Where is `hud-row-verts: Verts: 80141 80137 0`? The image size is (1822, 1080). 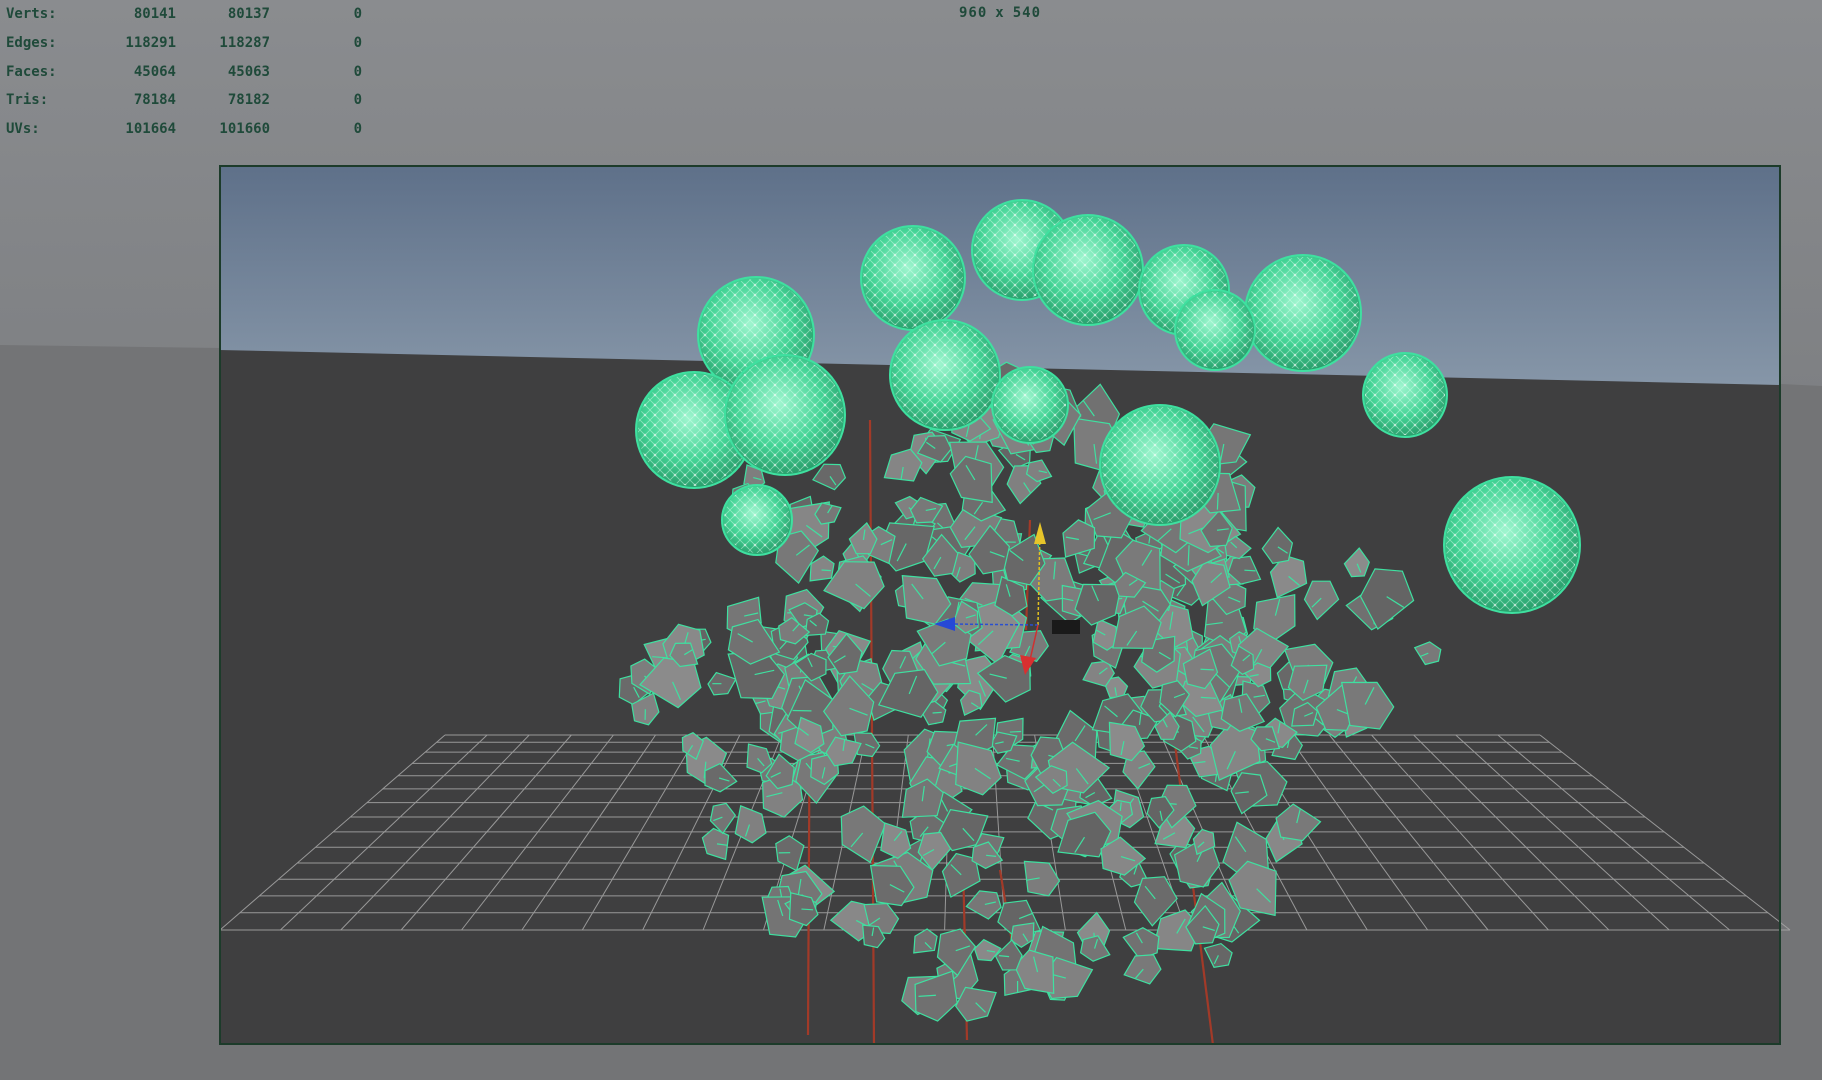
hud-row-verts: Verts: 80141 80137 0 is located at coordinates (184, 14).